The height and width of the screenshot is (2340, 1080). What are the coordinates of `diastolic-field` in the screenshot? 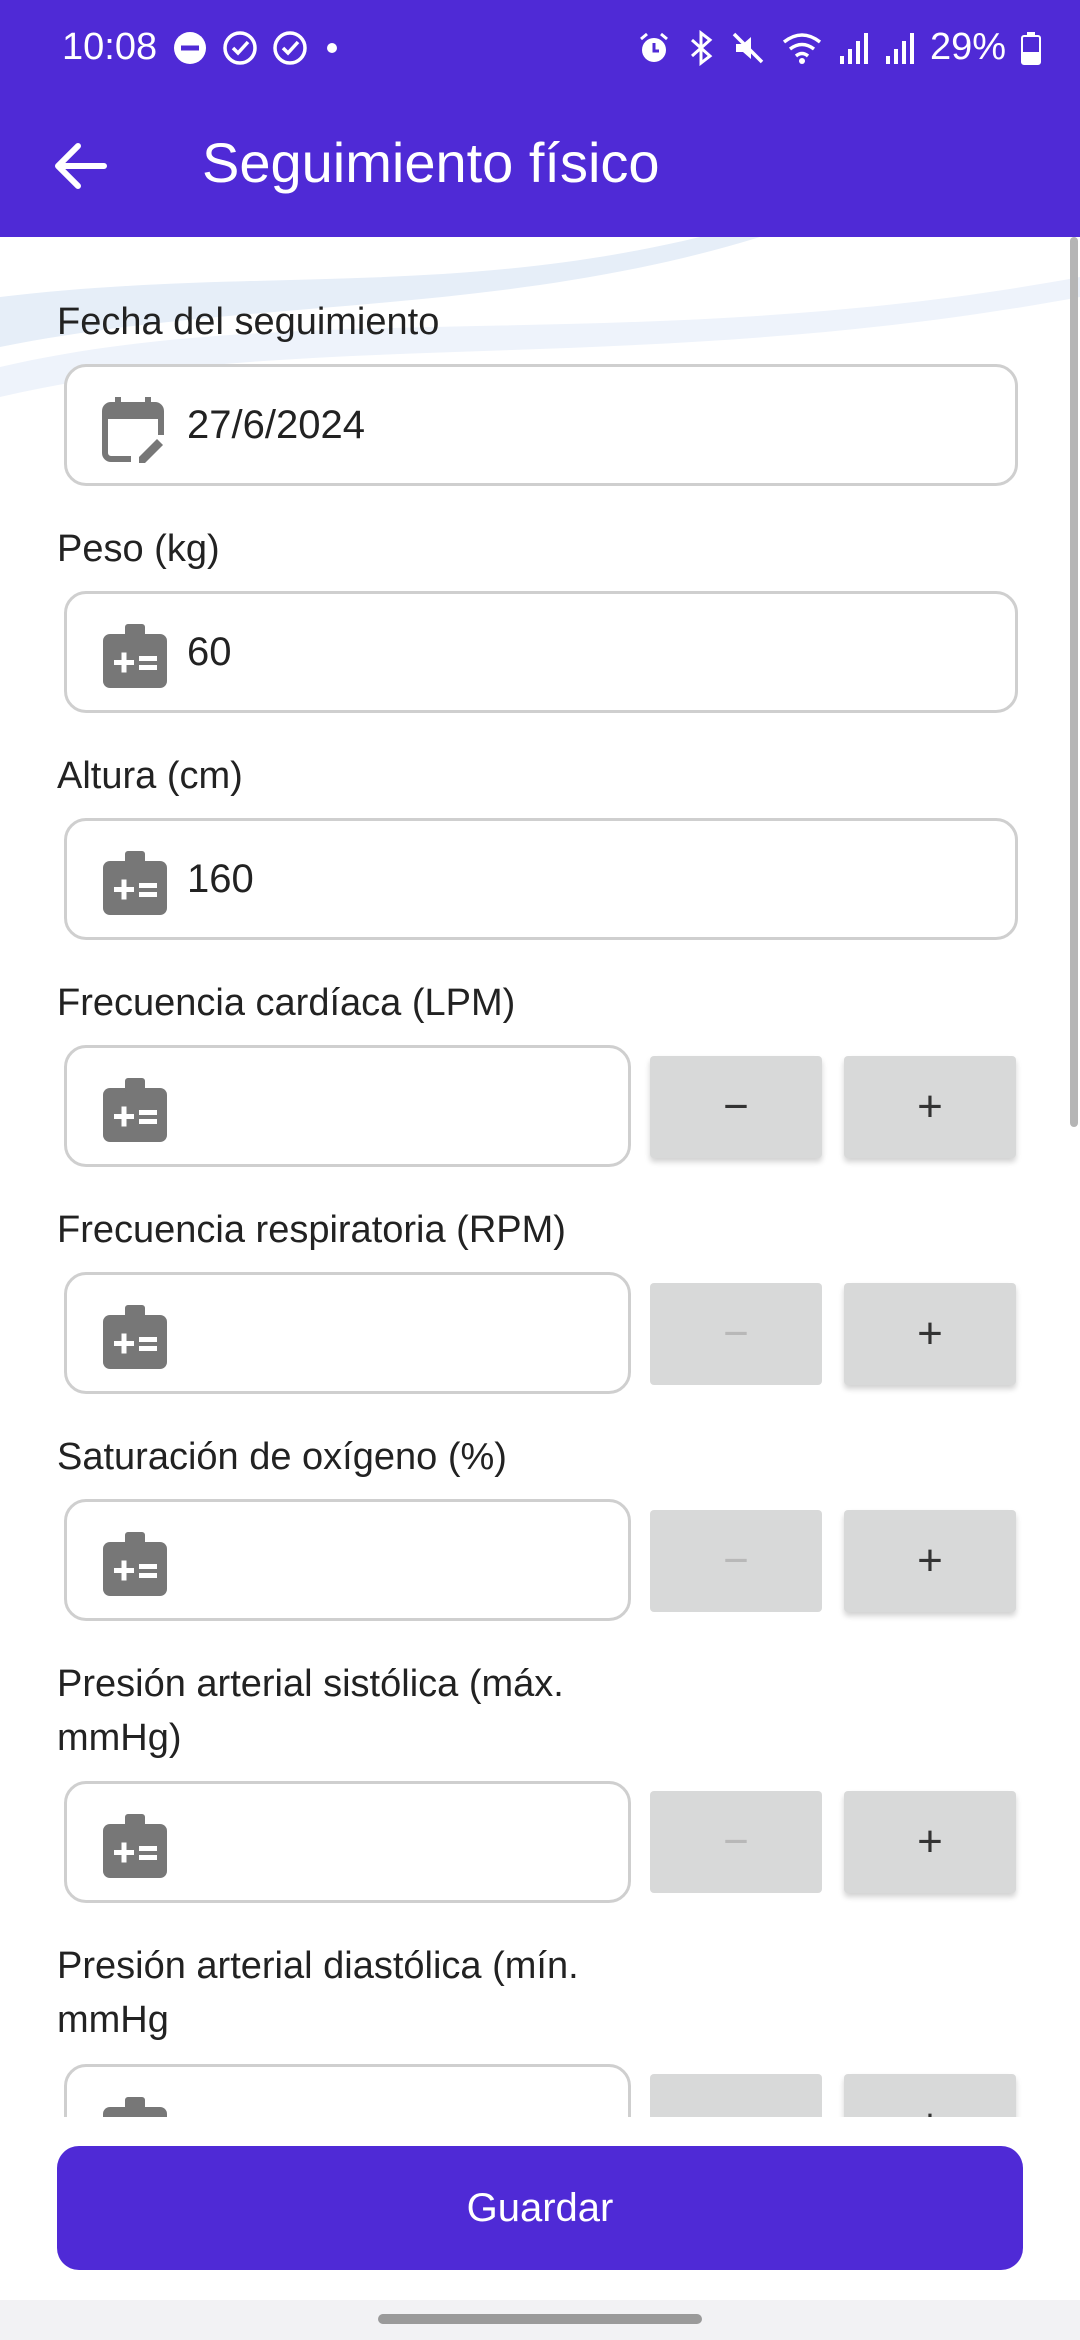 It's located at (347, 2090).